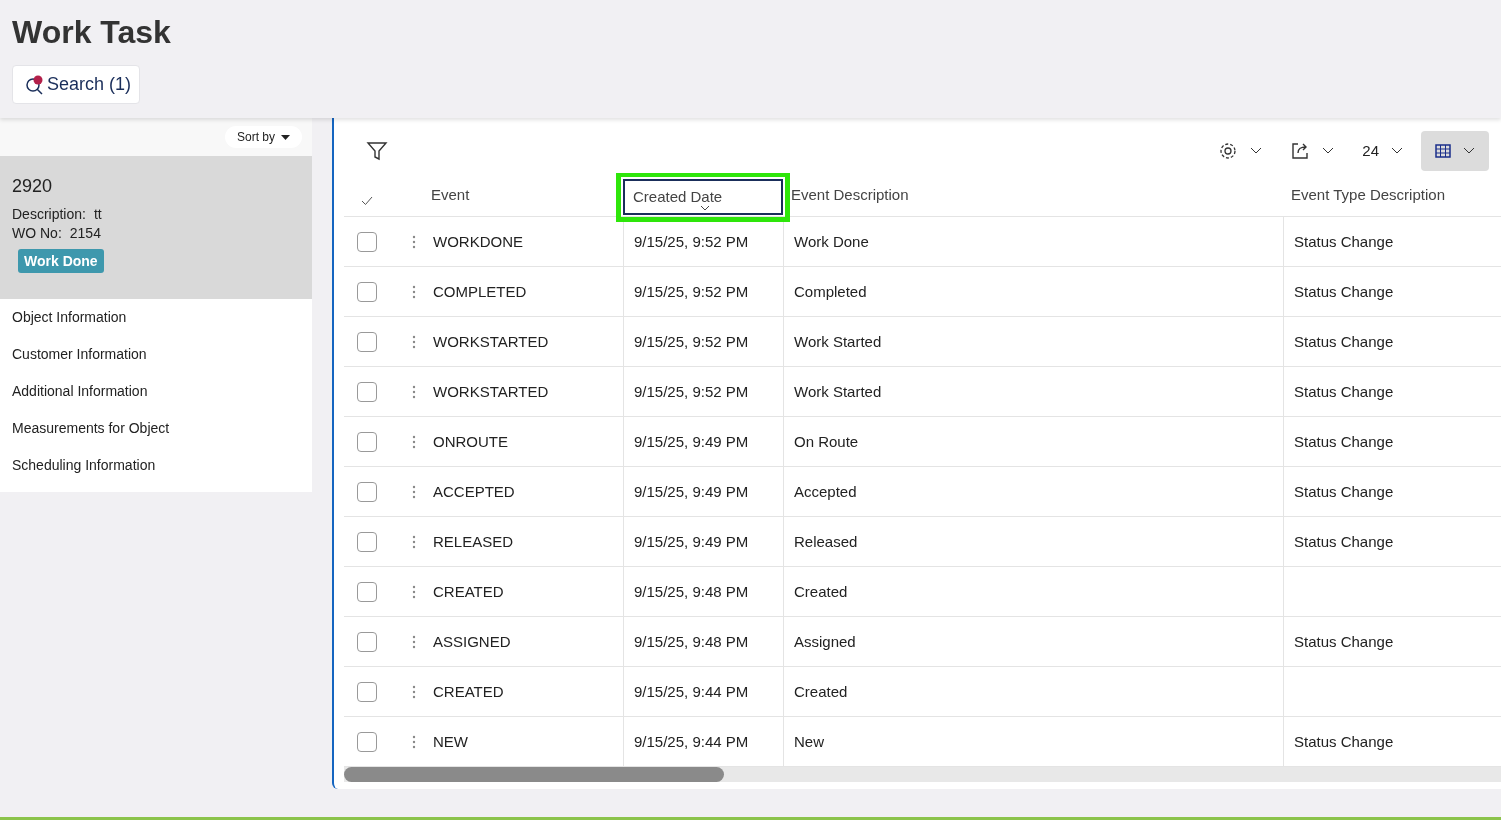 The image size is (1501, 820). I want to click on record-id: 2920, so click(33, 186).